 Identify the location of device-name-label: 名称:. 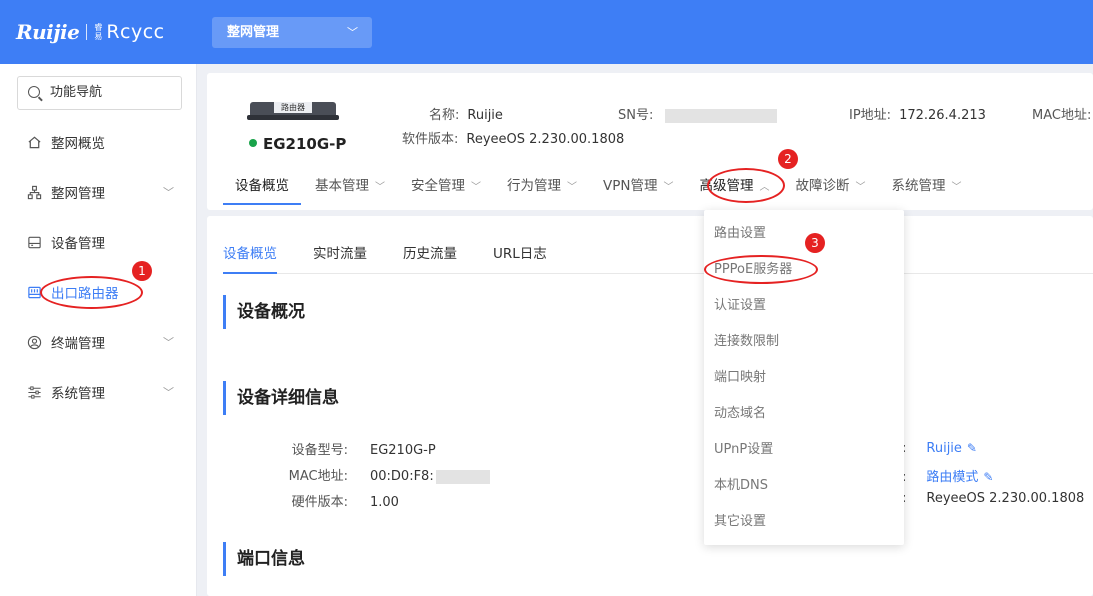
(444, 115).